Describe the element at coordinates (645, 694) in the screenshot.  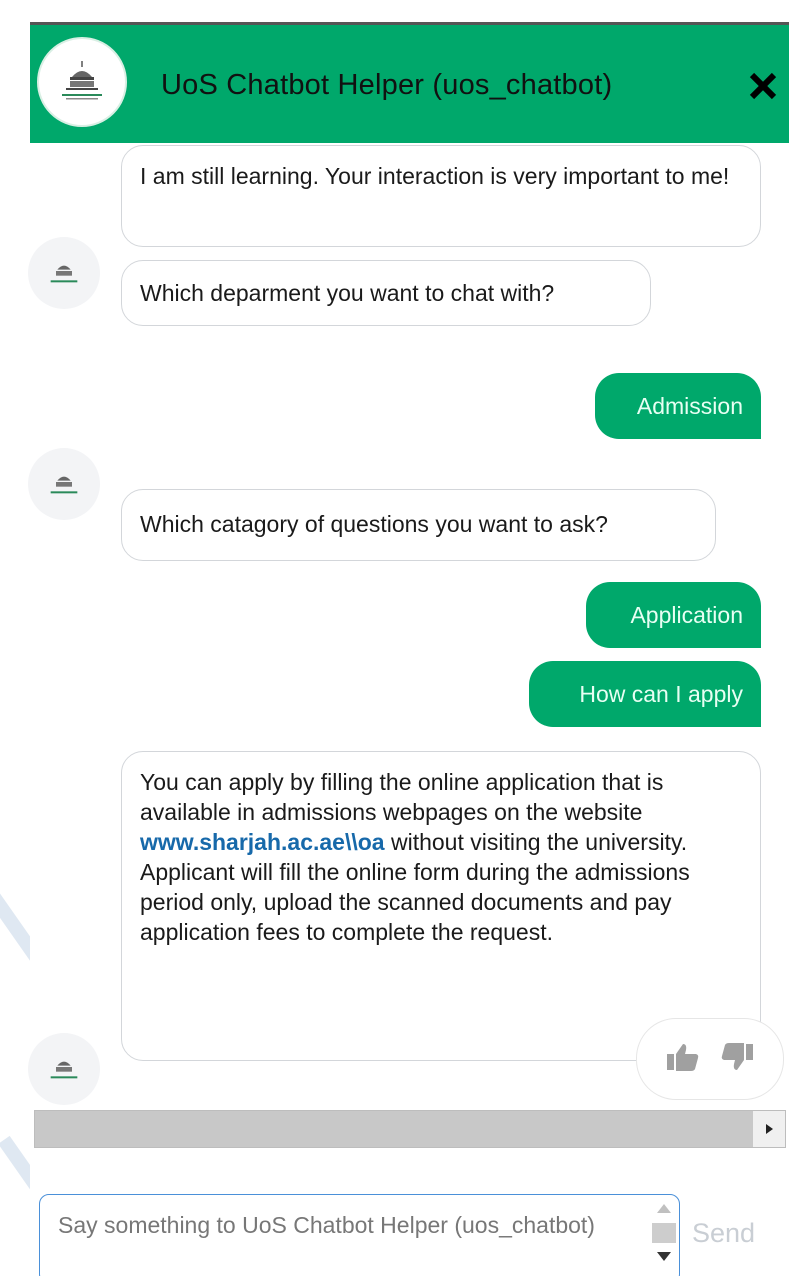
I see `user-message: How can I apply` at that location.